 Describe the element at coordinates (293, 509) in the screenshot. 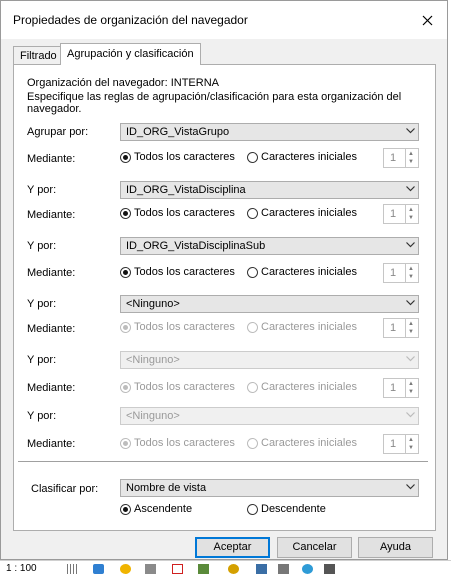

I see `radio-label: Descendente` at that location.